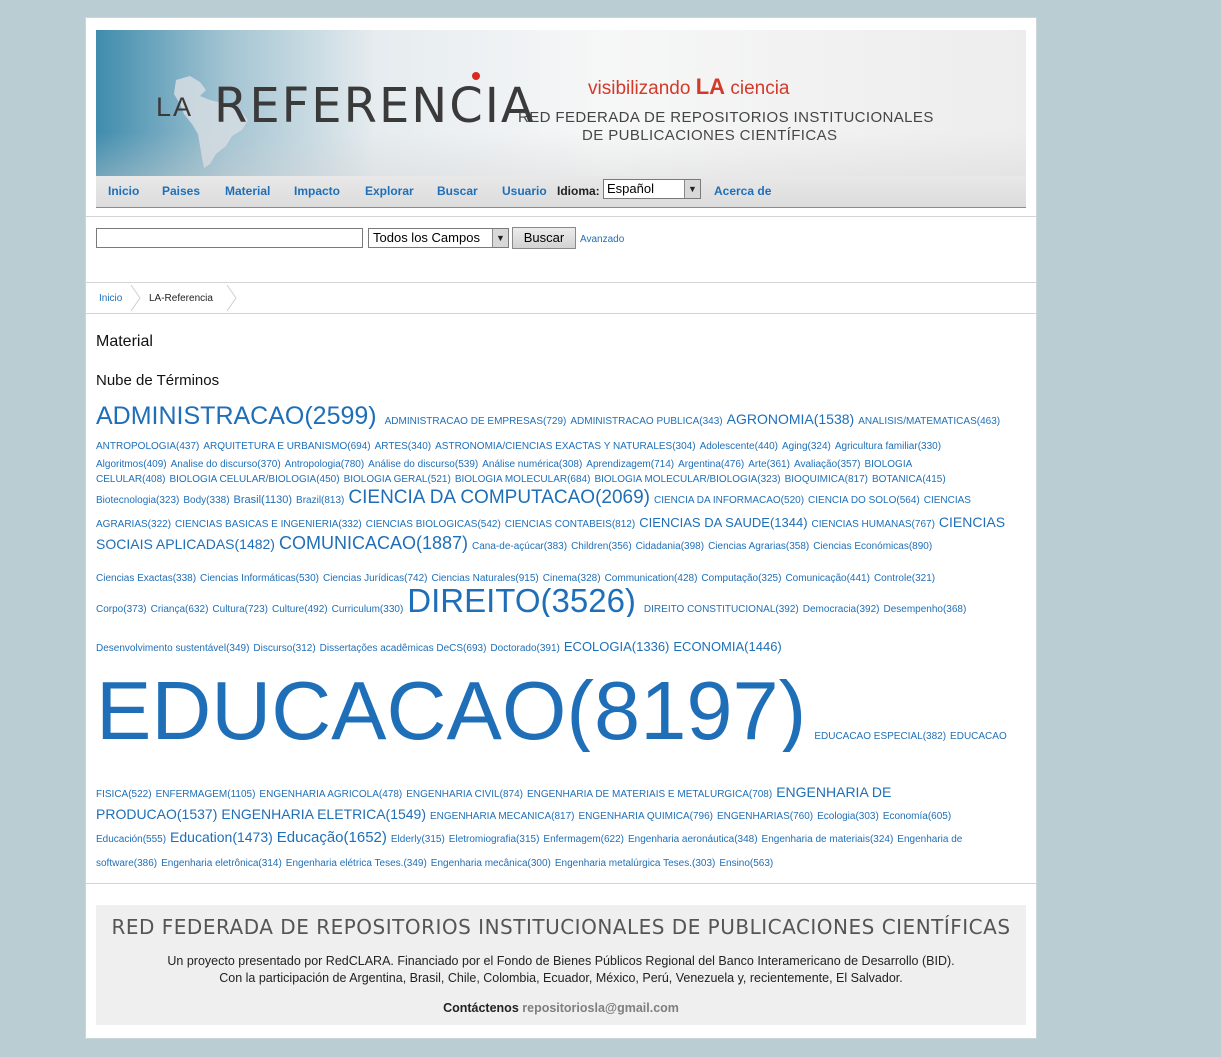 This screenshot has width=1221, height=1057. Describe the element at coordinates (240, 609) in the screenshot. I see `cloud-term-link: Cultura(723)` at that location.